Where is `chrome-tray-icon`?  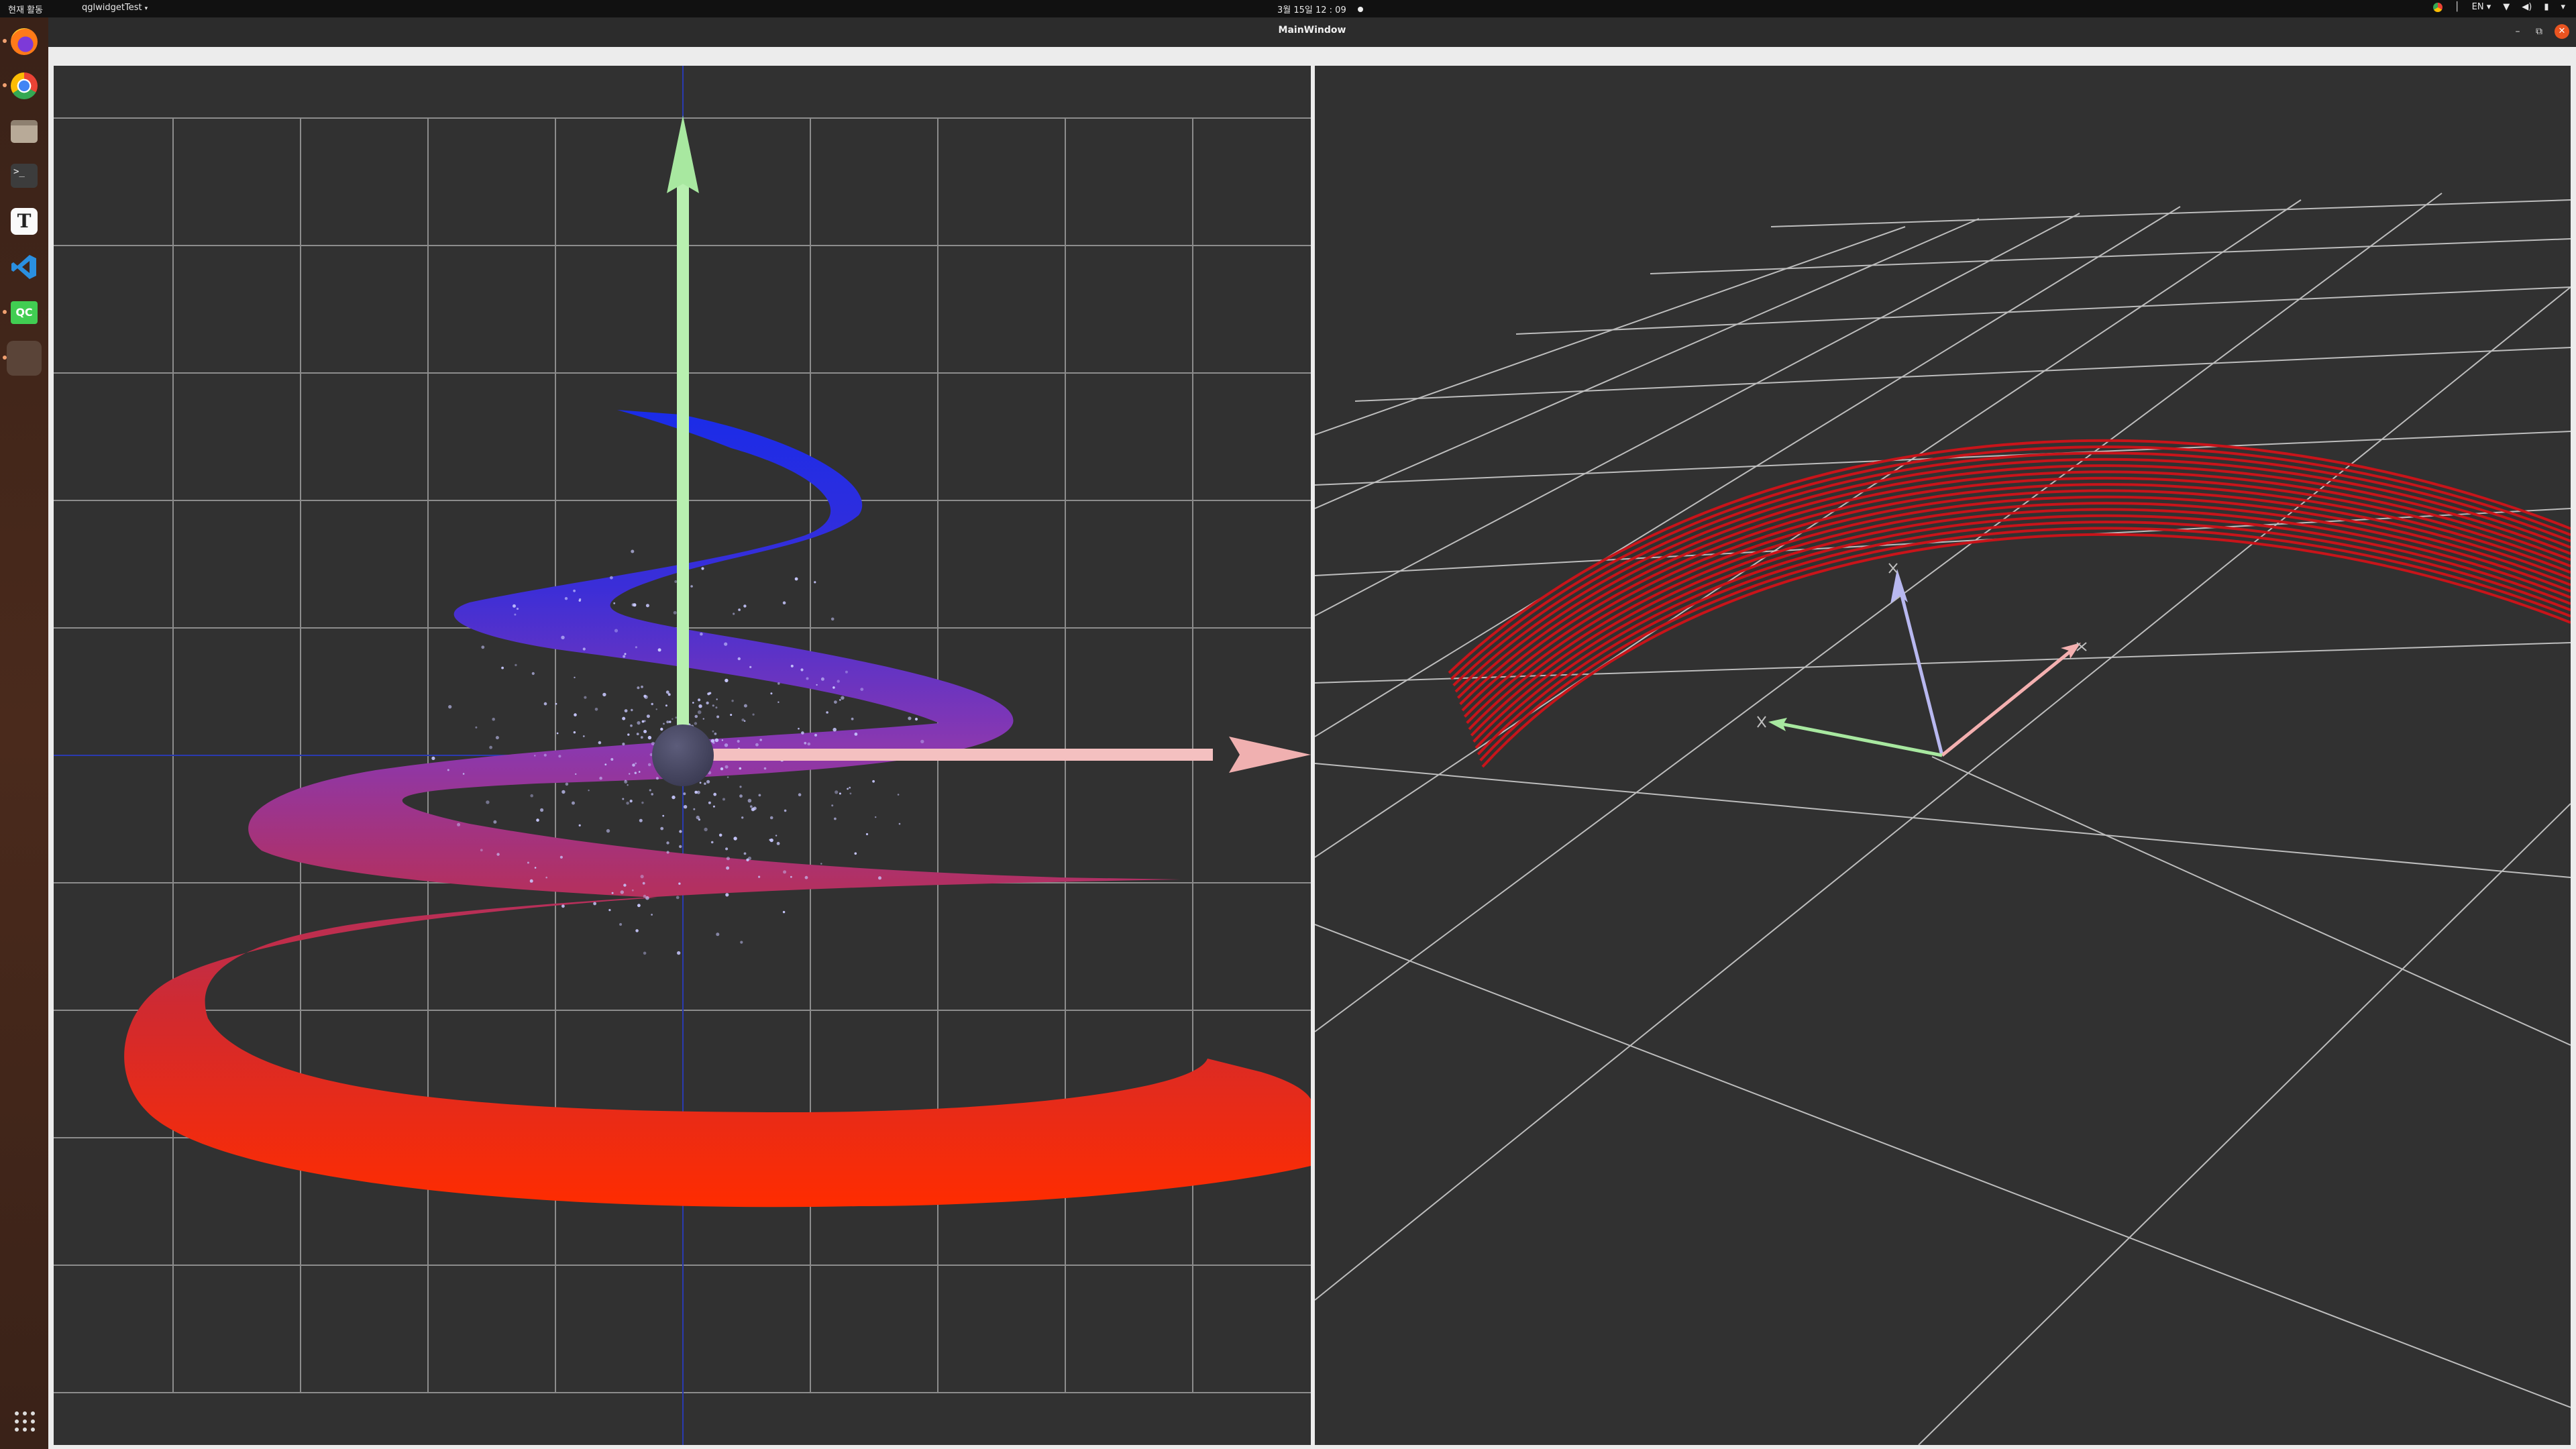 chrome-tray-icon is located at coordinates (2437, 7).